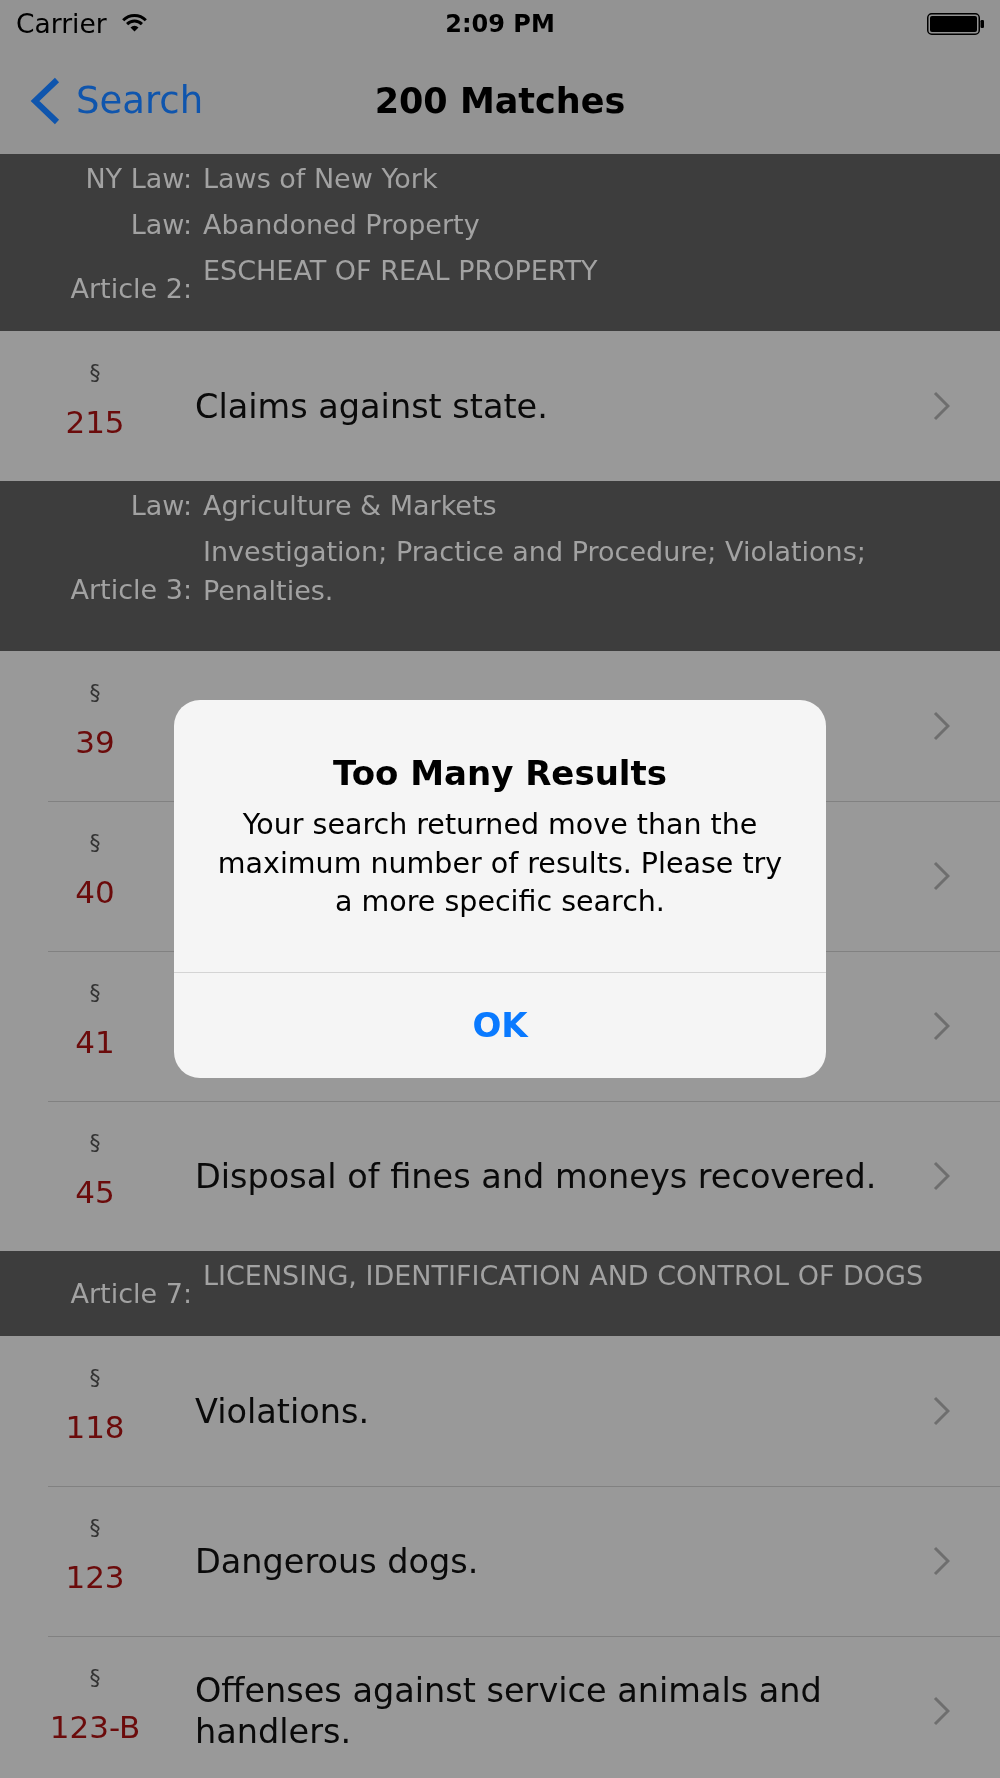  I want to click on section-title: Disposal of fines and moneys recovered., so click(536, 1176).